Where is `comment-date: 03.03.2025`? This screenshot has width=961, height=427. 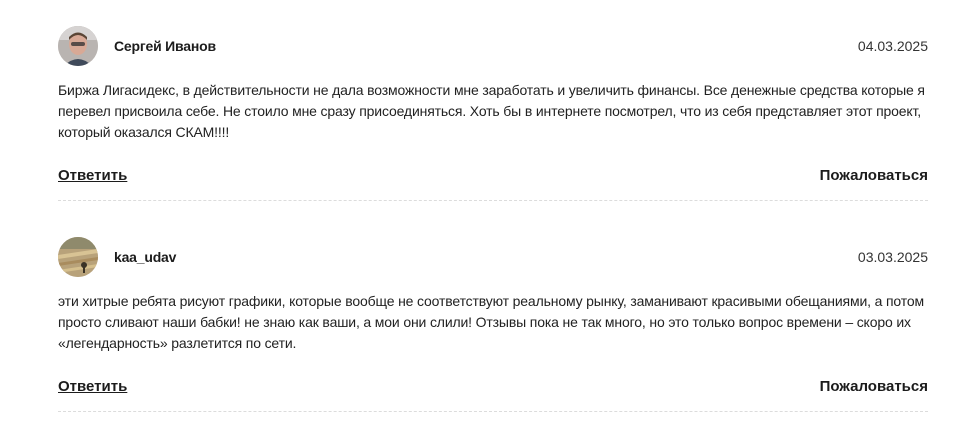
comment-date: 03.03.2025 is located at coordinates (892, 257).